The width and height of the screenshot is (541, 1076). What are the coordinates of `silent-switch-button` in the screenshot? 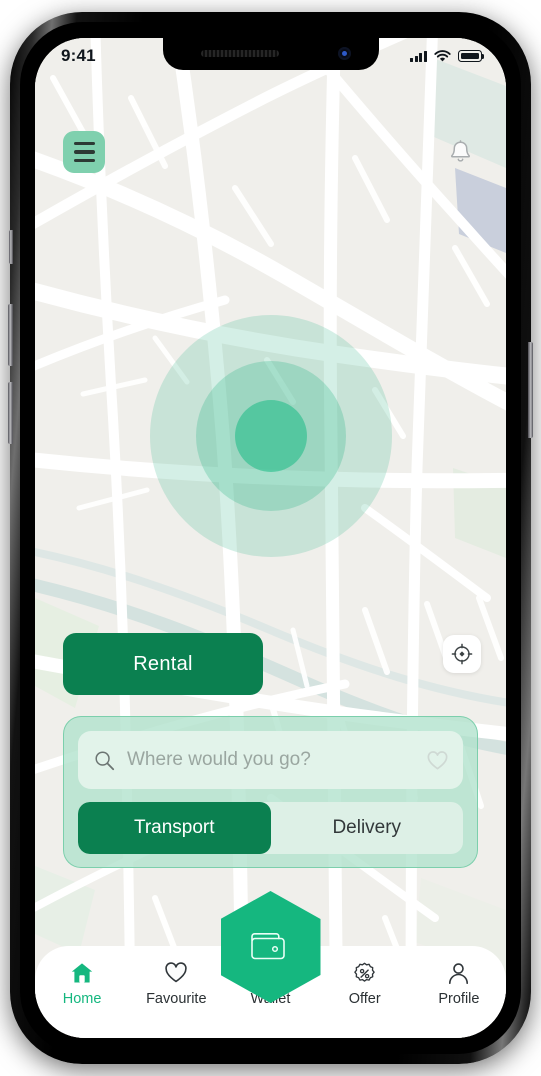 It's located at (11, 247).